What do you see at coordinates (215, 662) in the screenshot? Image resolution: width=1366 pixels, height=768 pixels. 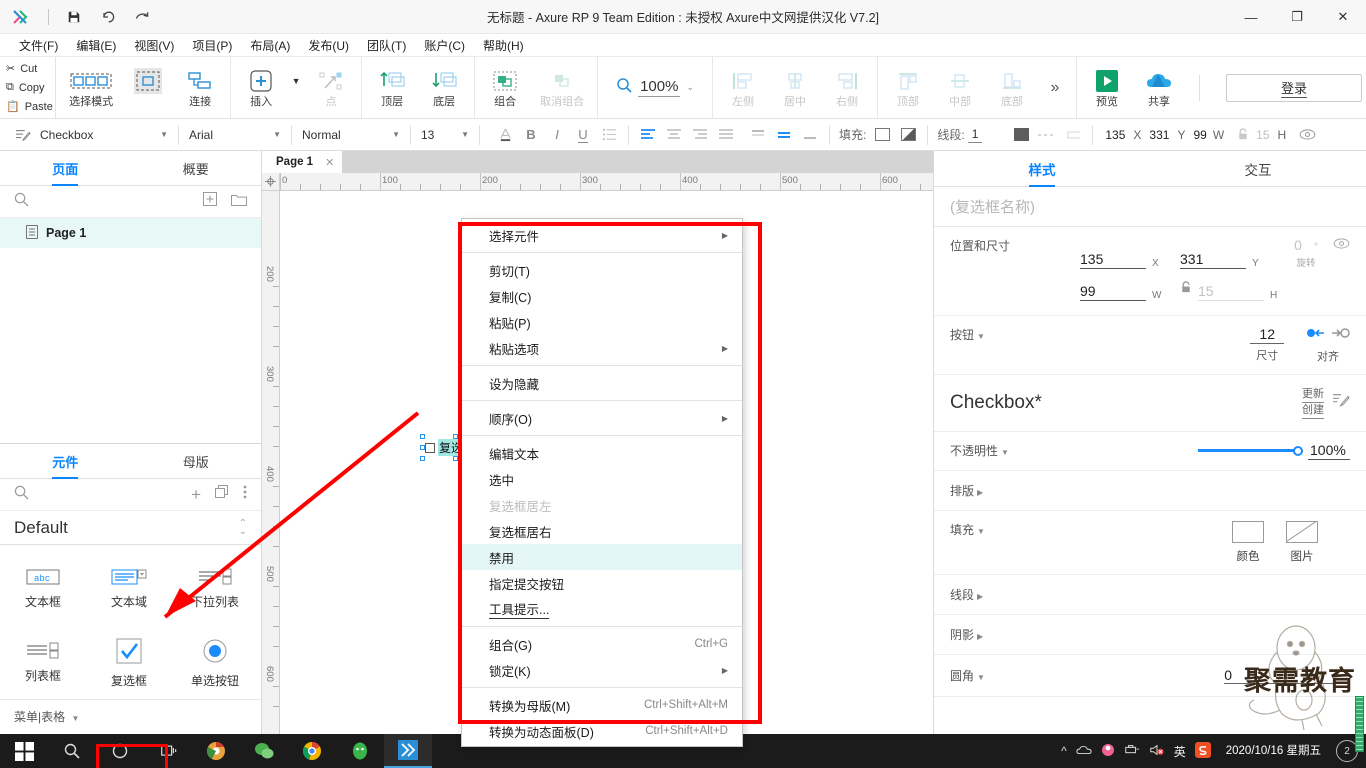 I see `widget-radiobutton: 单选按钮` at bounding box center [215, 662].